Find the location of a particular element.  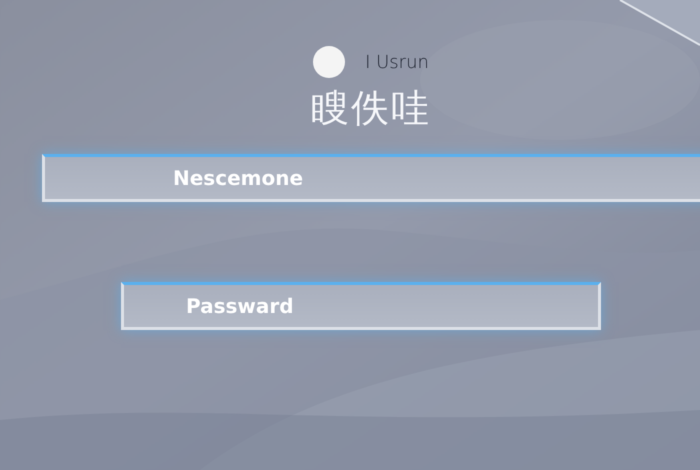

user-label: I Usrun is located at coordinates (397, 62).